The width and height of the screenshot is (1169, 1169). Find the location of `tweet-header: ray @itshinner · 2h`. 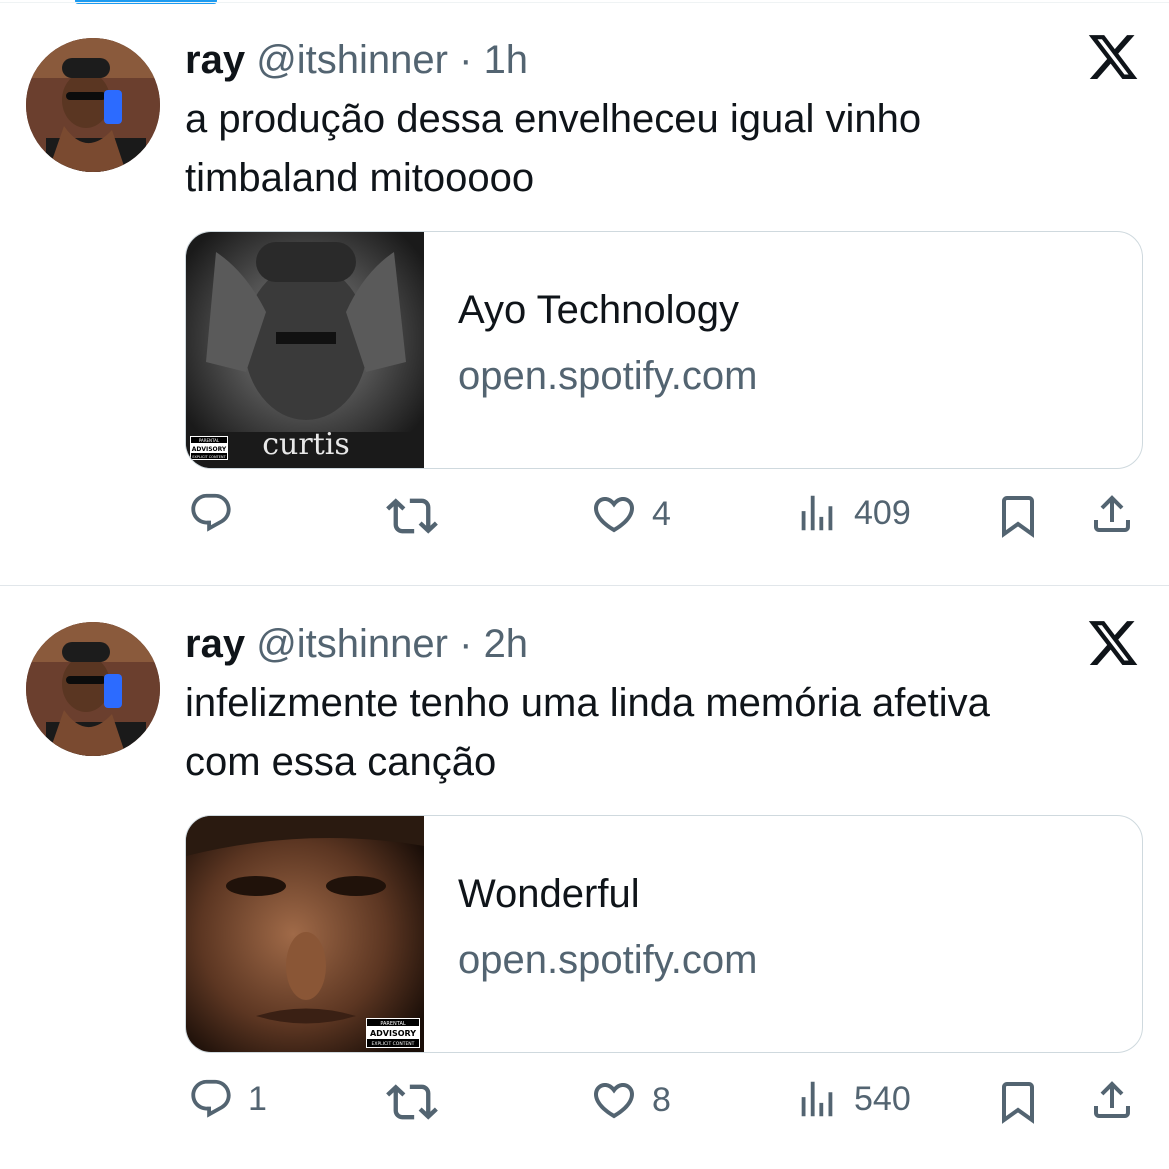

tweet-header: ray @itshinner · 2h is located at coordinates (356, 644).